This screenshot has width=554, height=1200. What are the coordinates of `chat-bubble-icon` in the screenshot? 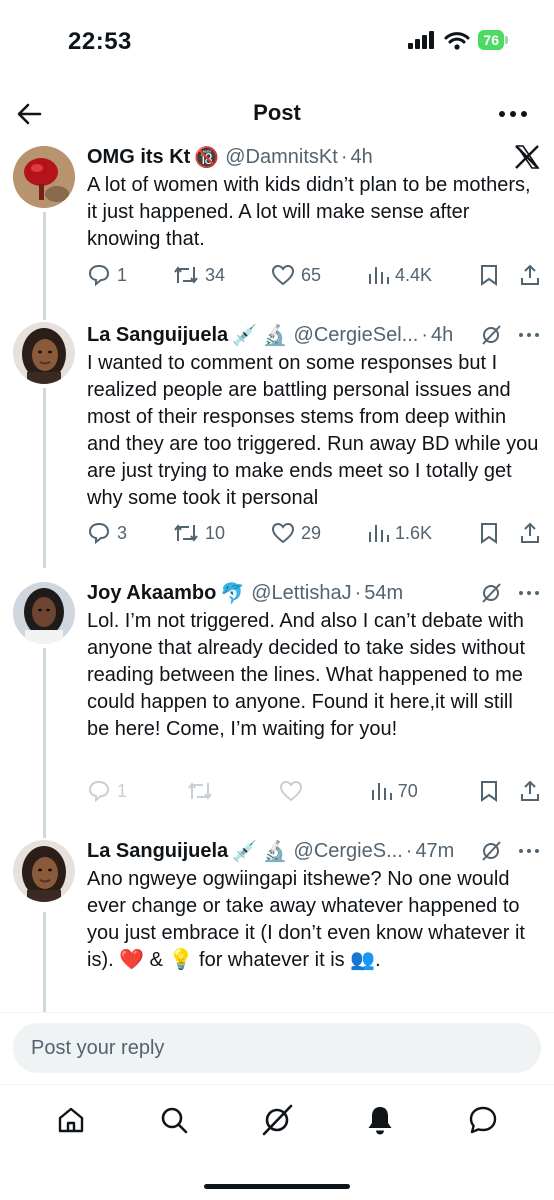 It's located at (482, 1119).